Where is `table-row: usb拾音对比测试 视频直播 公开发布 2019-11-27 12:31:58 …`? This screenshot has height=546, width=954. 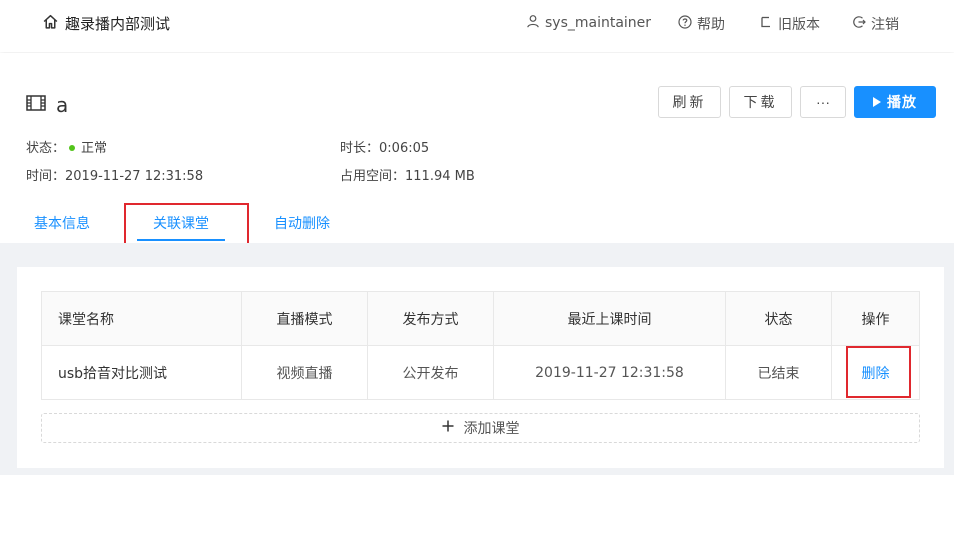
table-row: usb拾音对比测试 视频直播 公开发布 2019-11-27 12:31:58 … is located at coordinates (480, 372).